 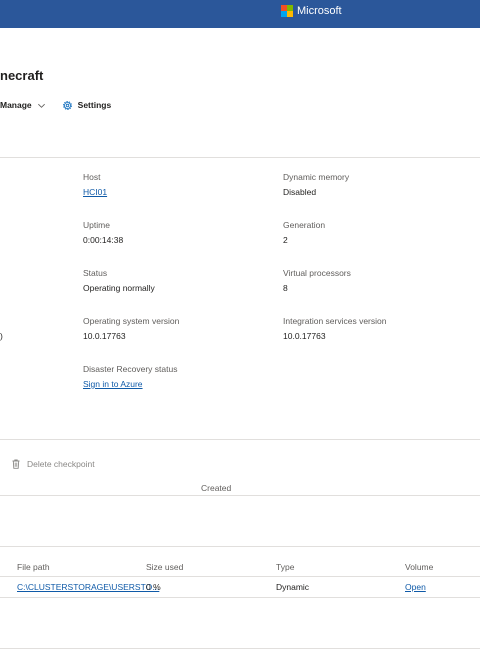 What do you see at coordinates (41, 105) in the screenshot?
I see `chevron-down-icon` at bounding box center [41, 105].